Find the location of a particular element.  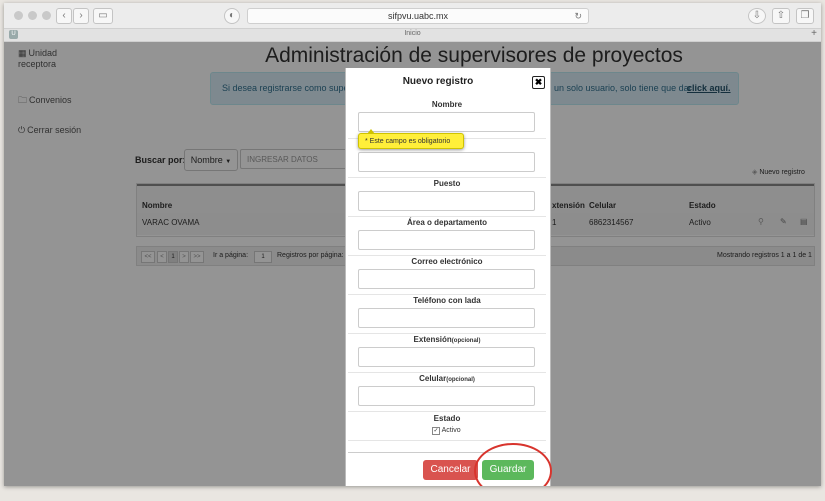

reload-icon: ↻ is located at coordinates (578, 16).